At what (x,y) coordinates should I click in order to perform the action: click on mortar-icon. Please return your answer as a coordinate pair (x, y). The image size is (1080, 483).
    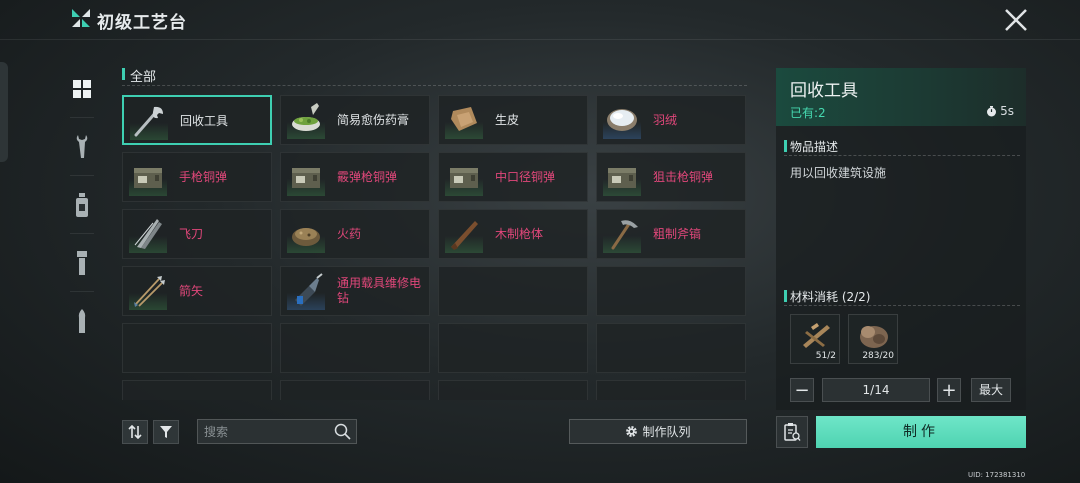
    Looking at the image, I should click on (306, 117).